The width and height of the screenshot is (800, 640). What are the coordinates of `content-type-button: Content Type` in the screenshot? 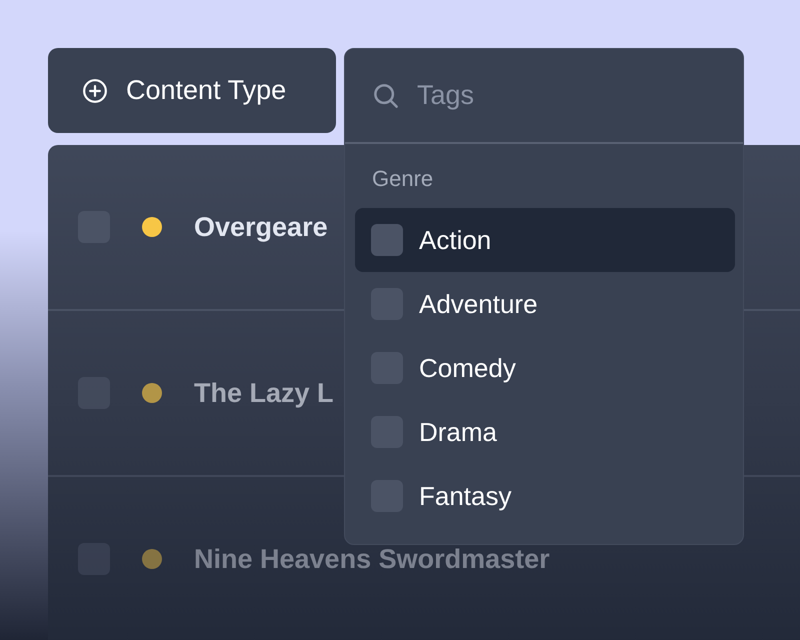 It's located at (192, 90).